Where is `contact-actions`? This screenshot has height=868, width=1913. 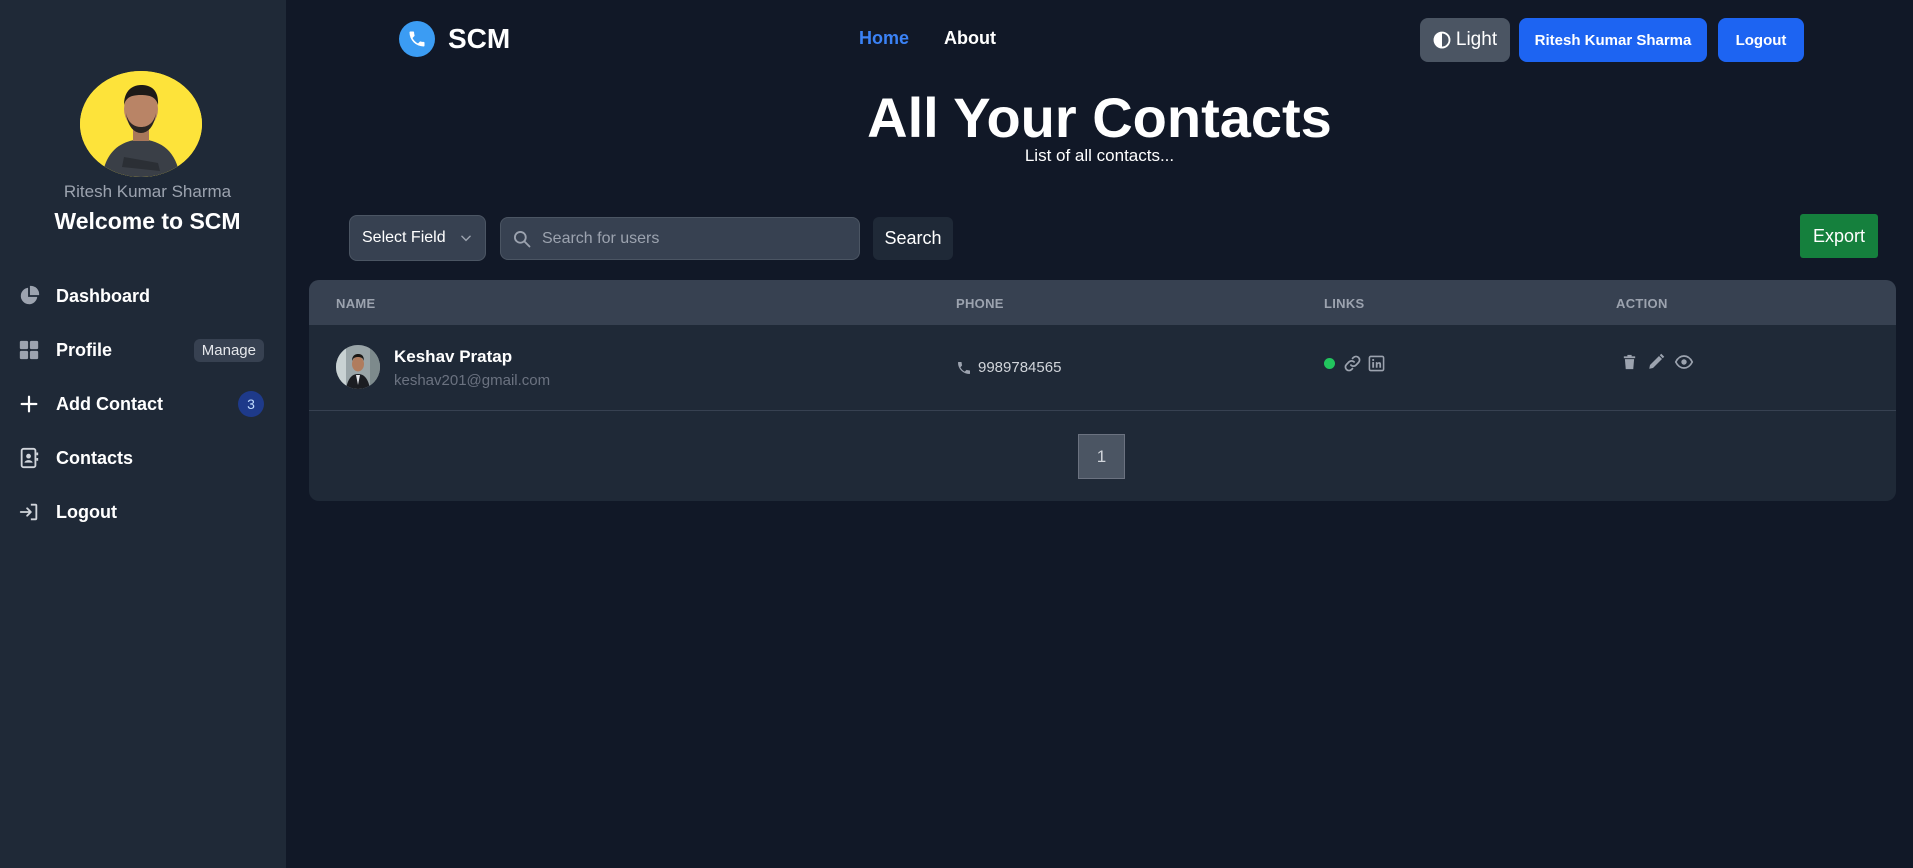
contact-actions is located at coordinates (1662, 362).